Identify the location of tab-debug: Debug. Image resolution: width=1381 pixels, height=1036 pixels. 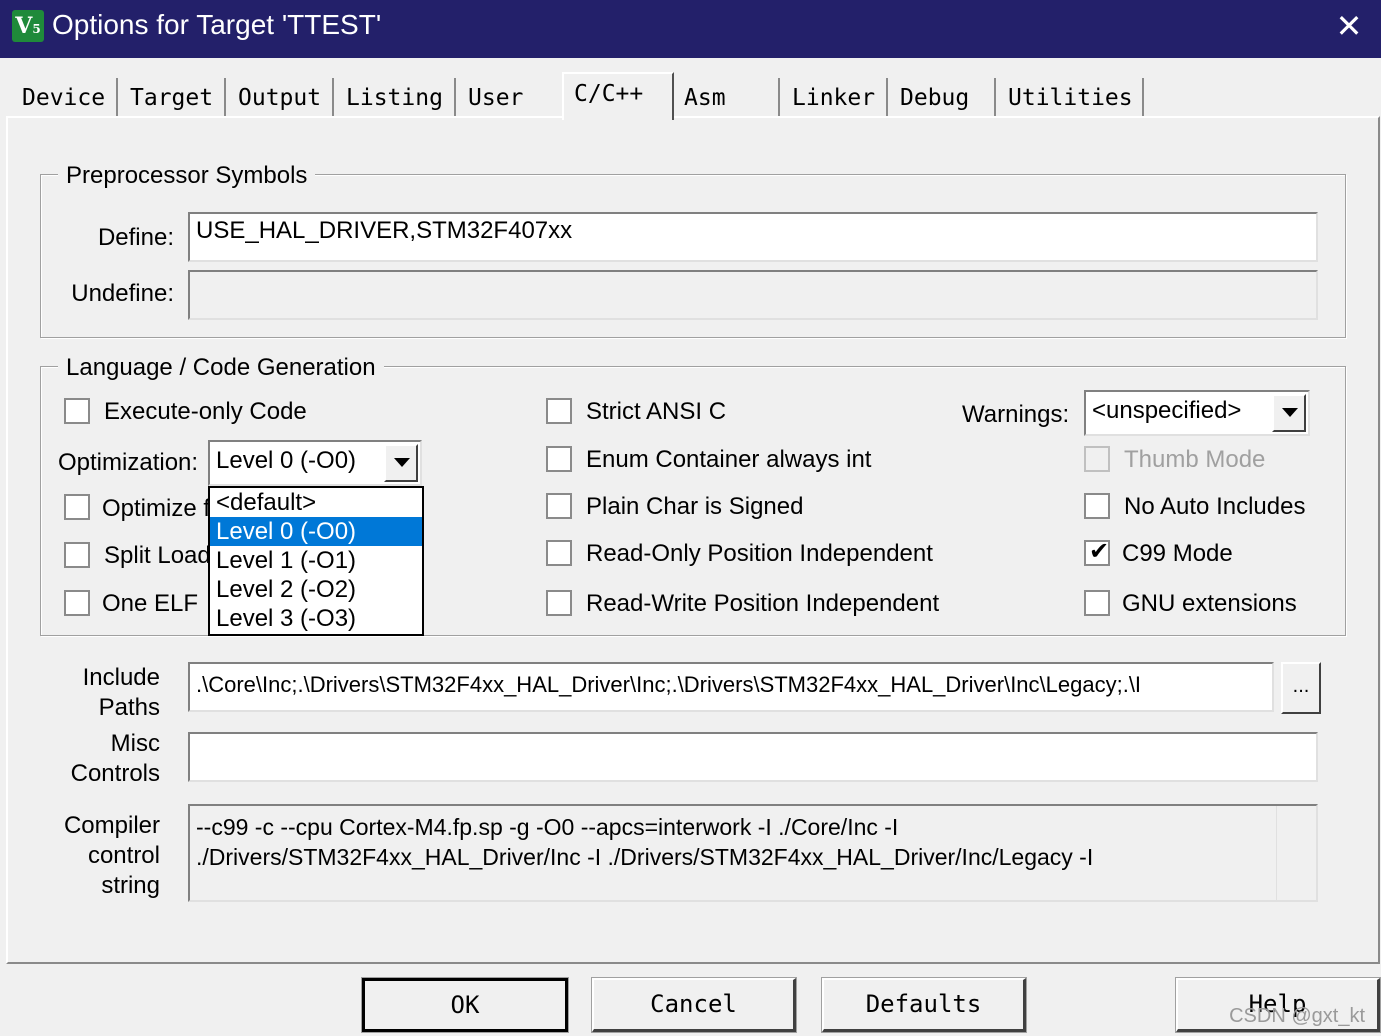
(943, 98).